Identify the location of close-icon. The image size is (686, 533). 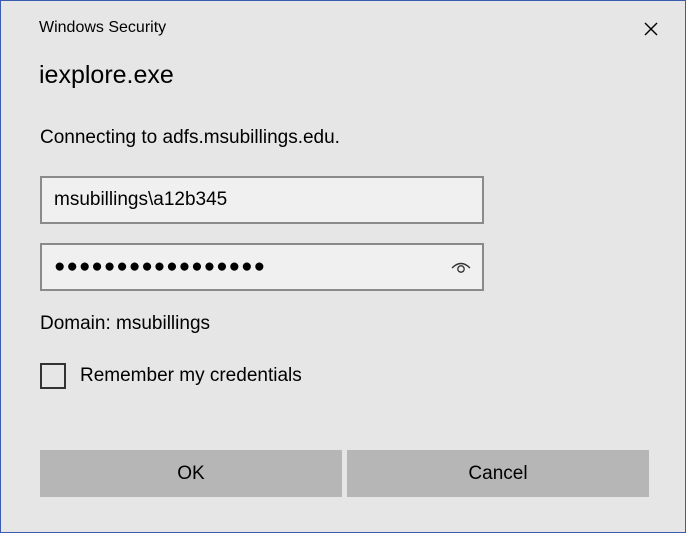
(651, 29).